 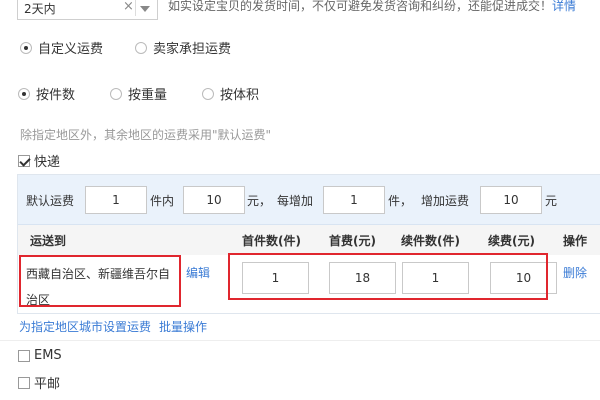 What do you see at coordinates (360, 6) in the screenshot?
I see `delivery-hint-text: 如实设定宝贝的发货时间，不仅可避免发货咨询和纠纷，还能促进成交！` at bounding box center [360, 6].